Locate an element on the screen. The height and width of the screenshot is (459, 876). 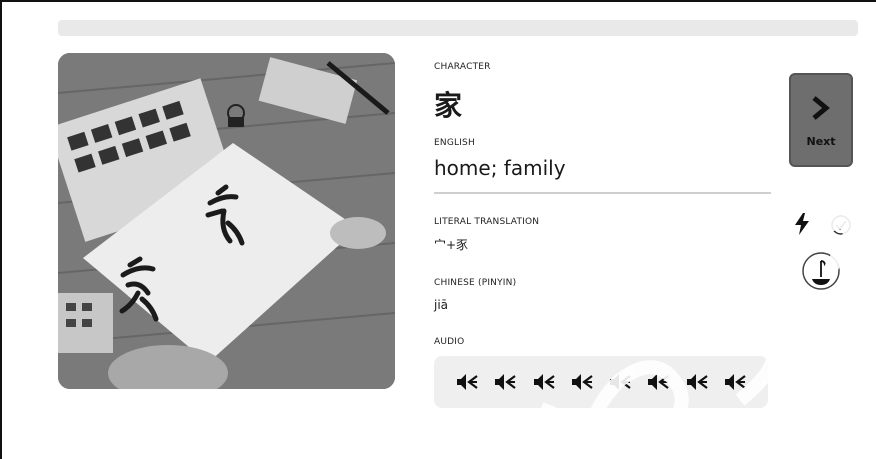
section-divider is located at coordinates (602, 193).